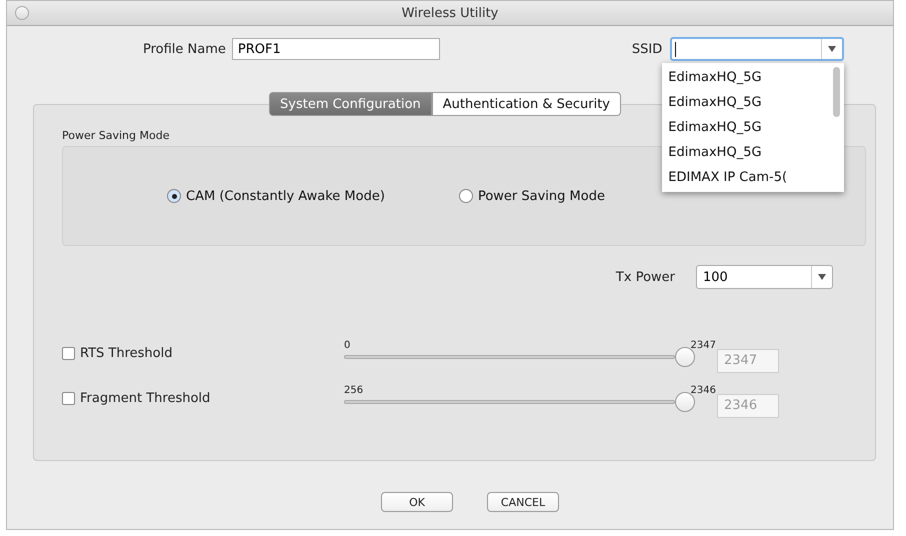  I want to click on threshold-label: Fragment Threshold, so click(146, 398).